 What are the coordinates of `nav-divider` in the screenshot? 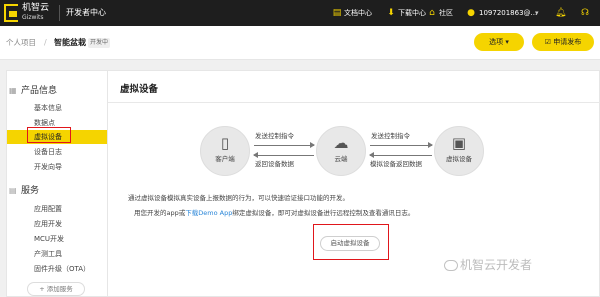 It's located at (59, 13).